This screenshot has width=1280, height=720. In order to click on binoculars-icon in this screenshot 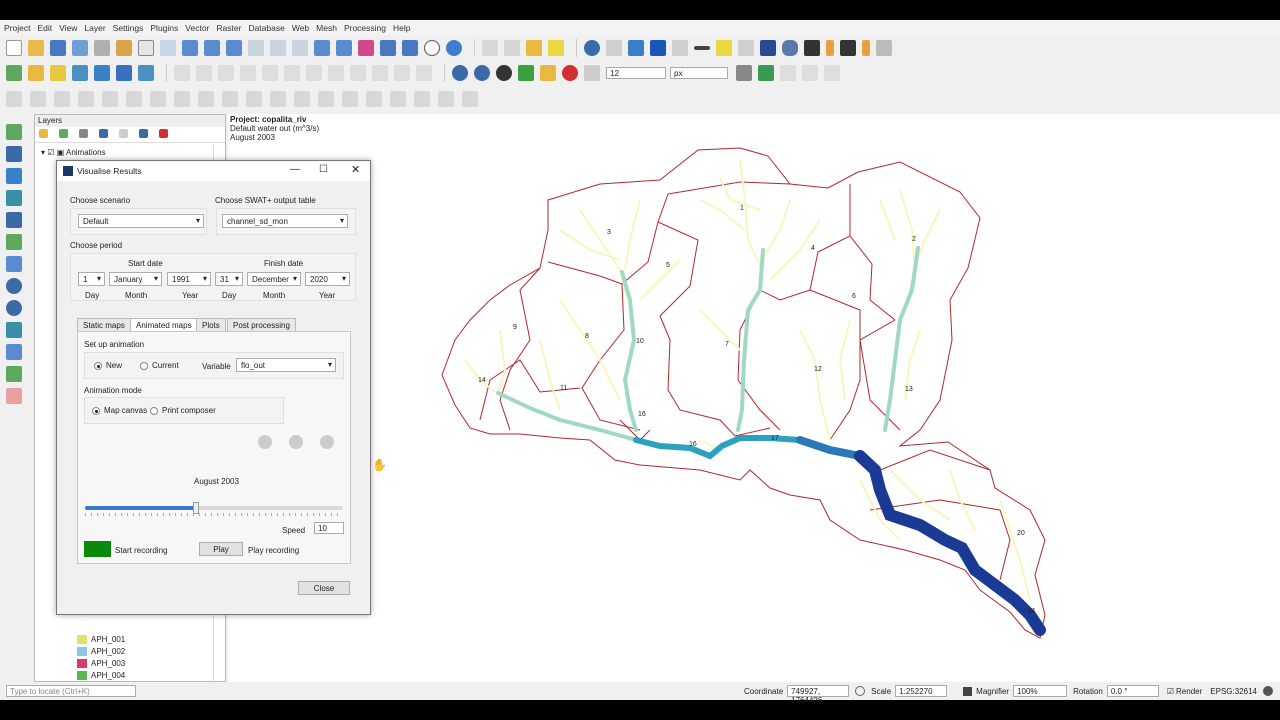, I will do `click(504, 73)`.